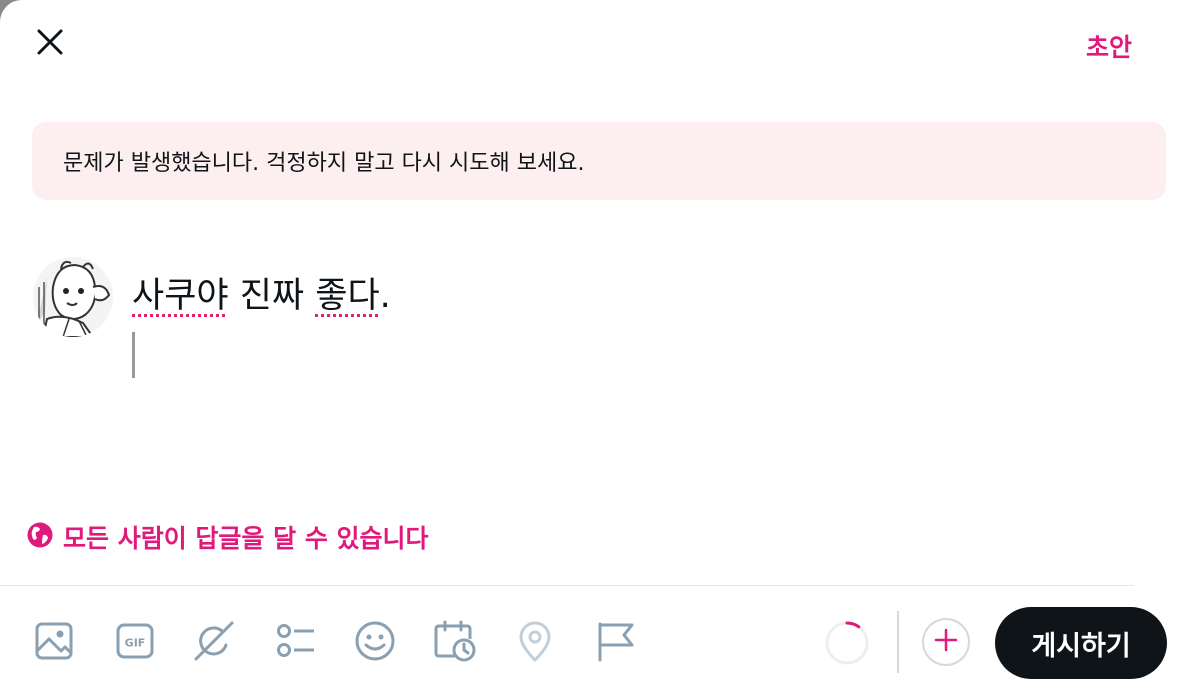  I want to click on reply-setting-label: 모든 사람이 답글을 달 수 있습니다, so click(246, 538).